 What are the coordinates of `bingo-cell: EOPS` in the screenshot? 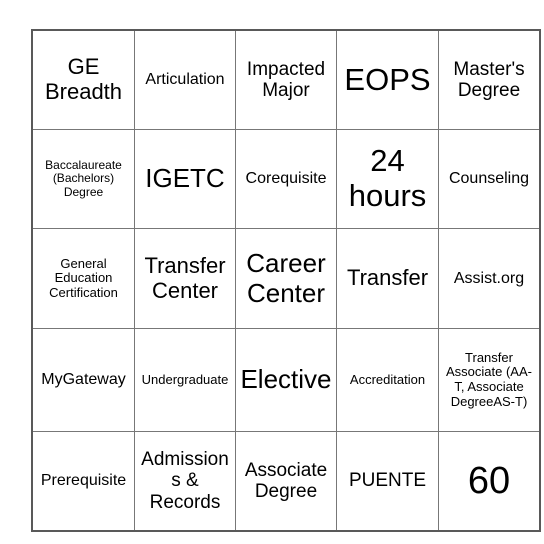 It's located at (387, 79).